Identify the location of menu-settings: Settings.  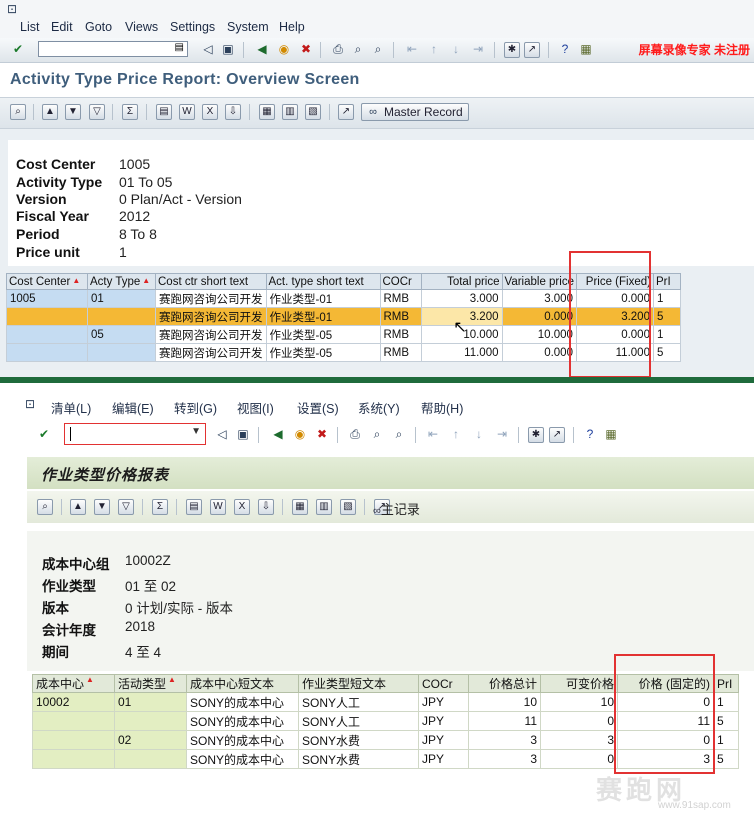
(192, 27).